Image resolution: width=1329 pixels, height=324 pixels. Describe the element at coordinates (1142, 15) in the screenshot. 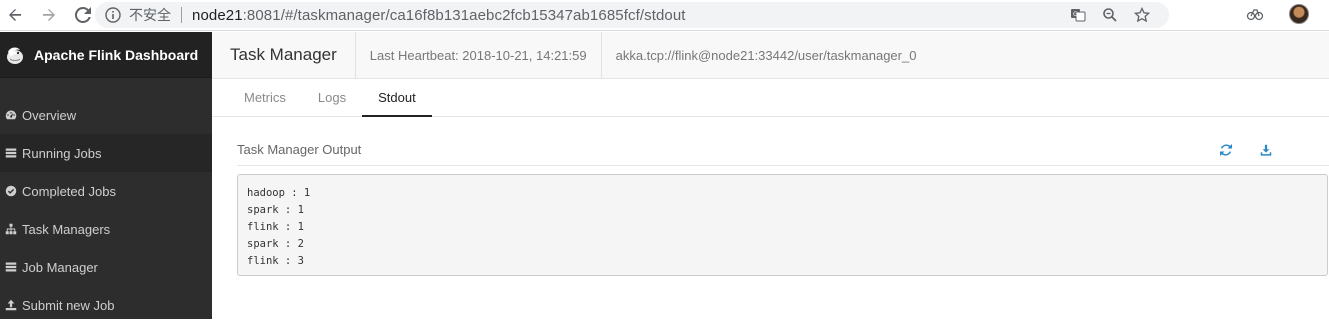

I see `bookmark-star-icon` at that location.